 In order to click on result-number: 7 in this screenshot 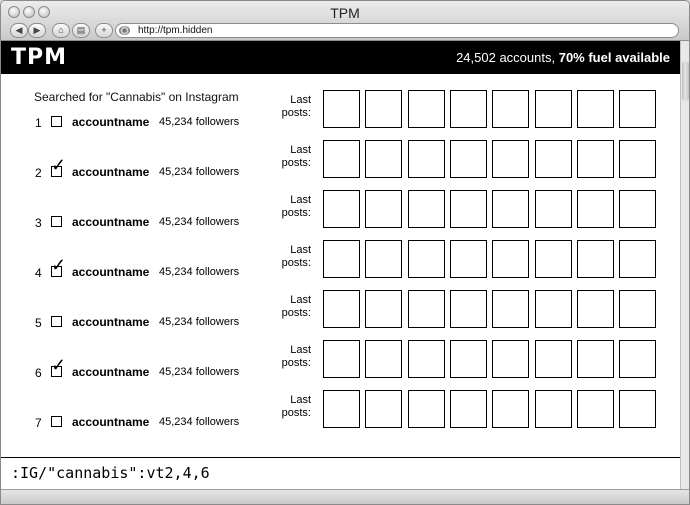, I will do `click(38, 423)`.